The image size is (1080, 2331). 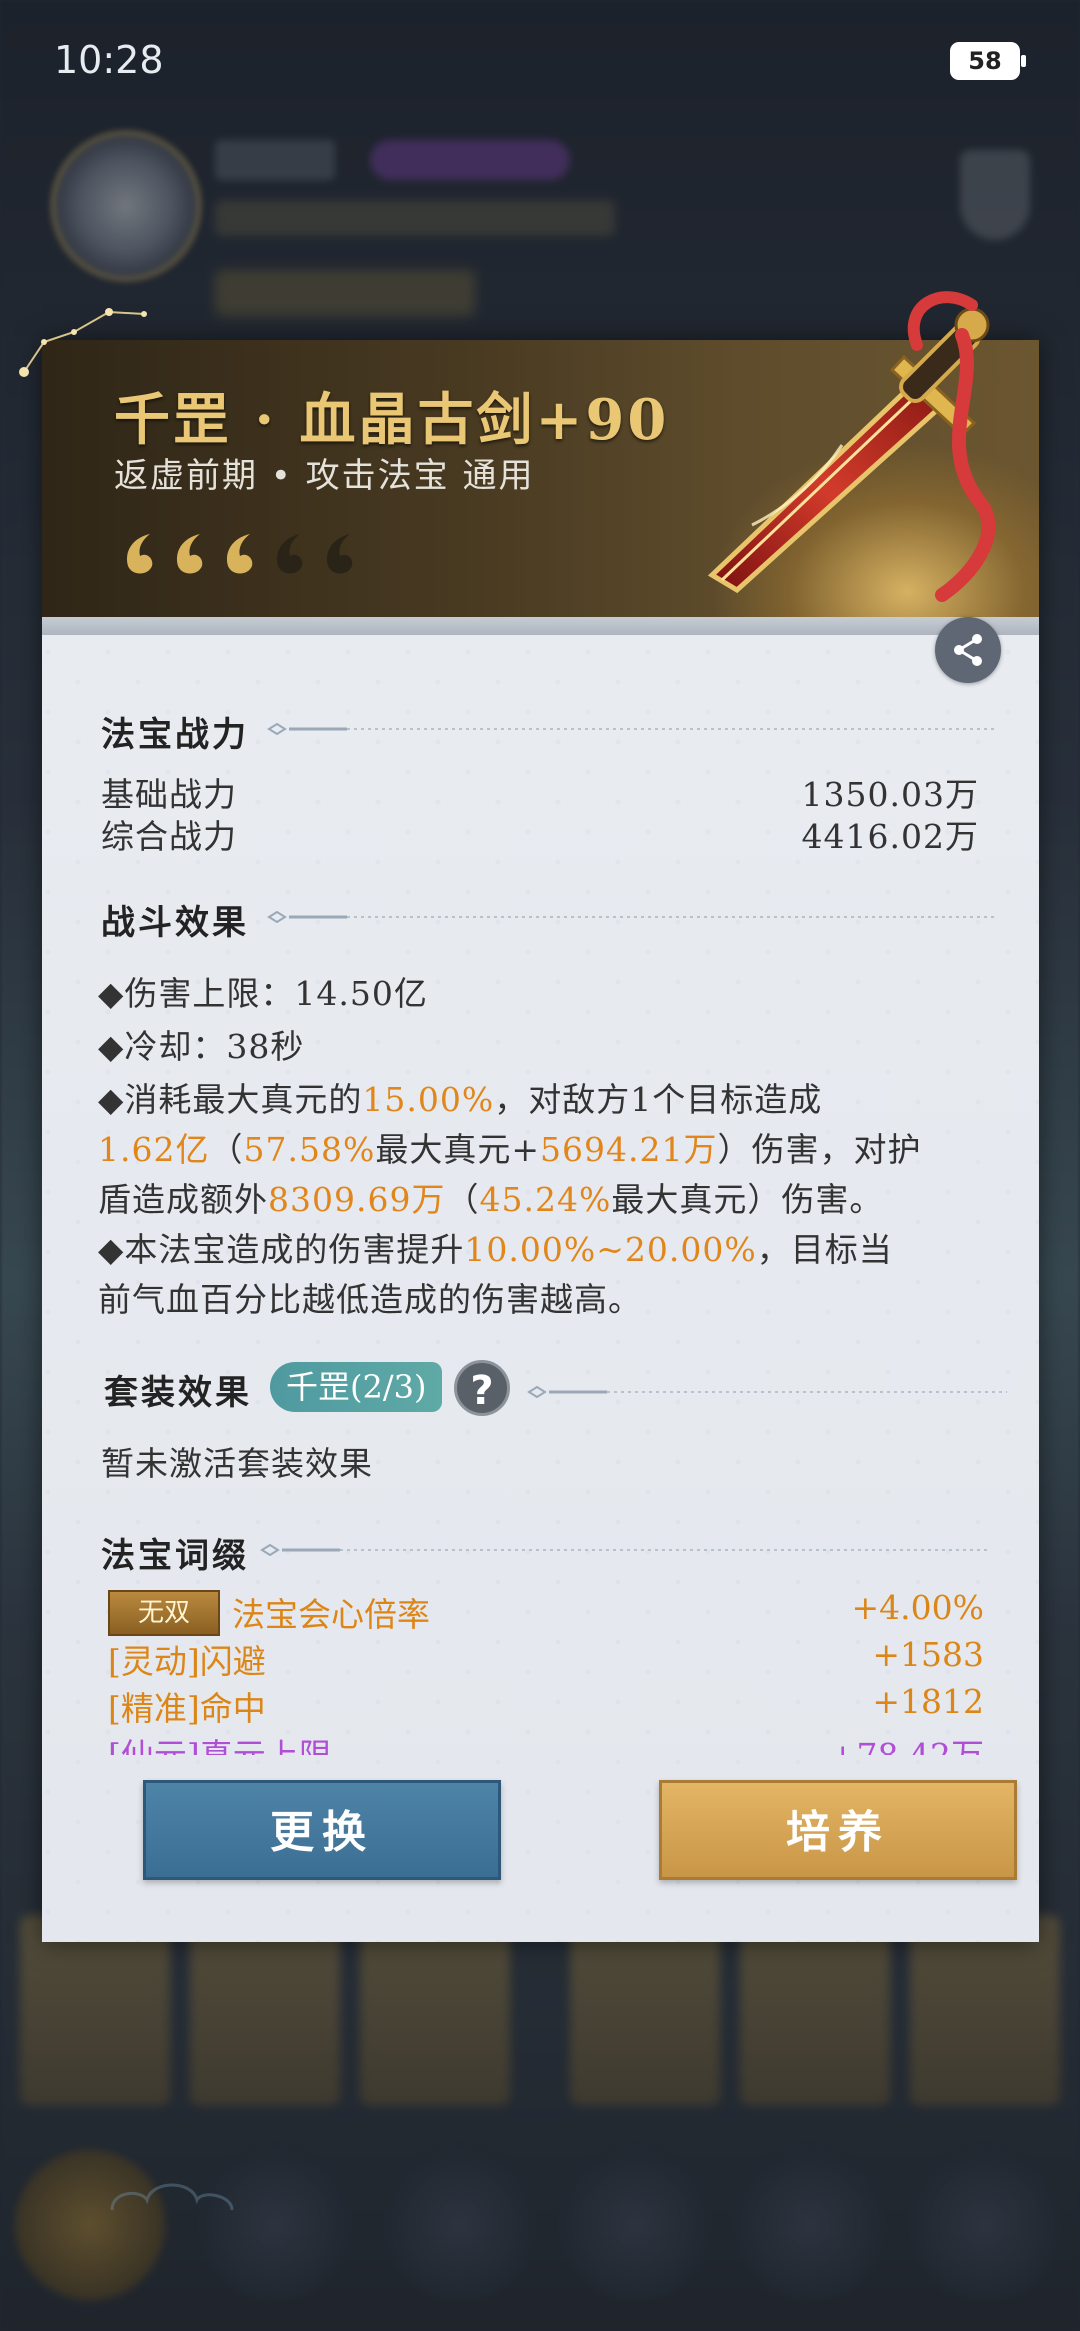 I want to click on sword-icon, so click(x=851, y=446).